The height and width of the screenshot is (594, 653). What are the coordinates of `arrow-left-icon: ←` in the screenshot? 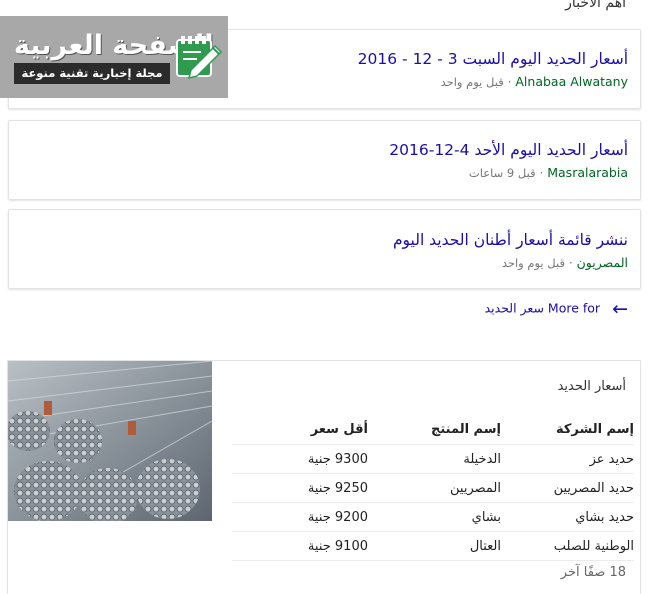 It's located at (620, 309).